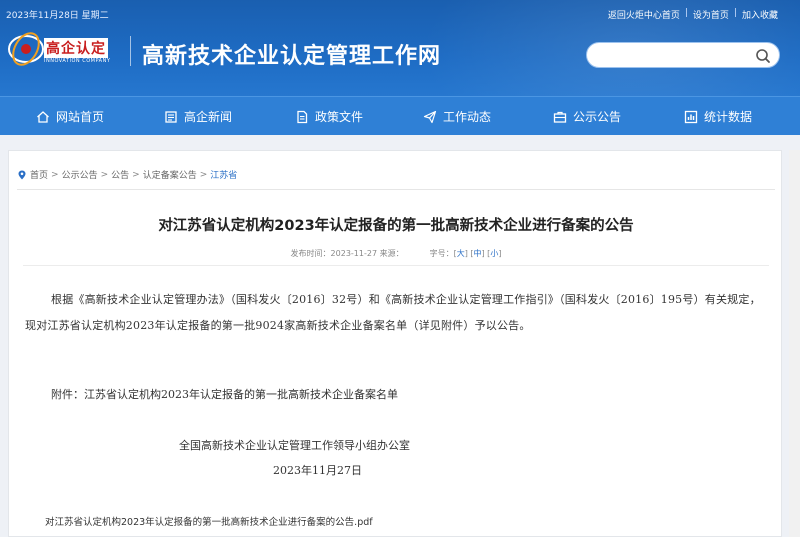 Image resolution: width=800 pixels, height=537 pixels. What do you see at coordinates (292, 56) in the screenshot?
I see `site-title: 高新技术企业认定管理工作网` at bounding box center [292, 56].